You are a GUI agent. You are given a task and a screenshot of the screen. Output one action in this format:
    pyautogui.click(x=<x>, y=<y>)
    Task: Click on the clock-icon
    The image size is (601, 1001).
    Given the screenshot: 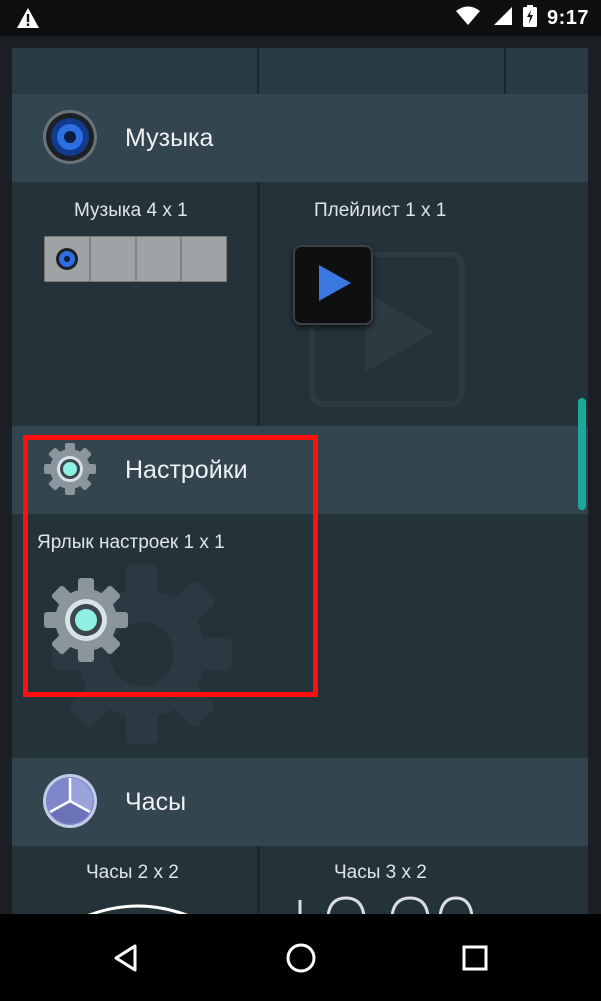 What is the action you would take?
    pyautogui.click(x=70, y=801)
    